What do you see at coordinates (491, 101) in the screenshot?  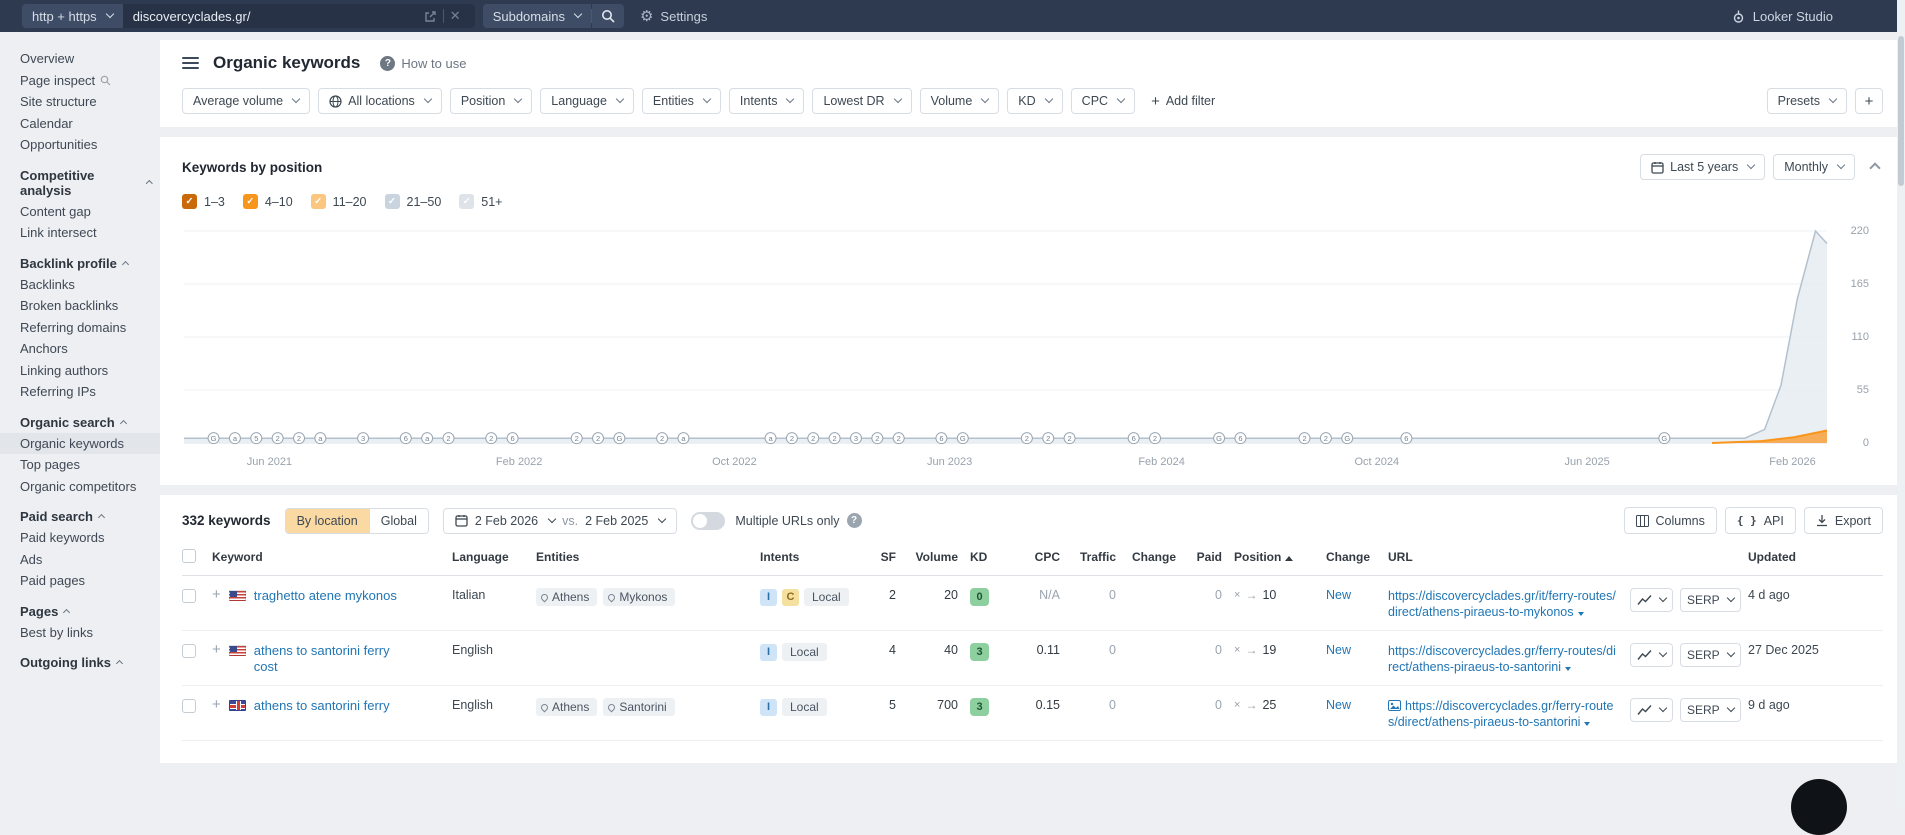 I see `filter-button-position: Position` at bounding box center [491, 101].